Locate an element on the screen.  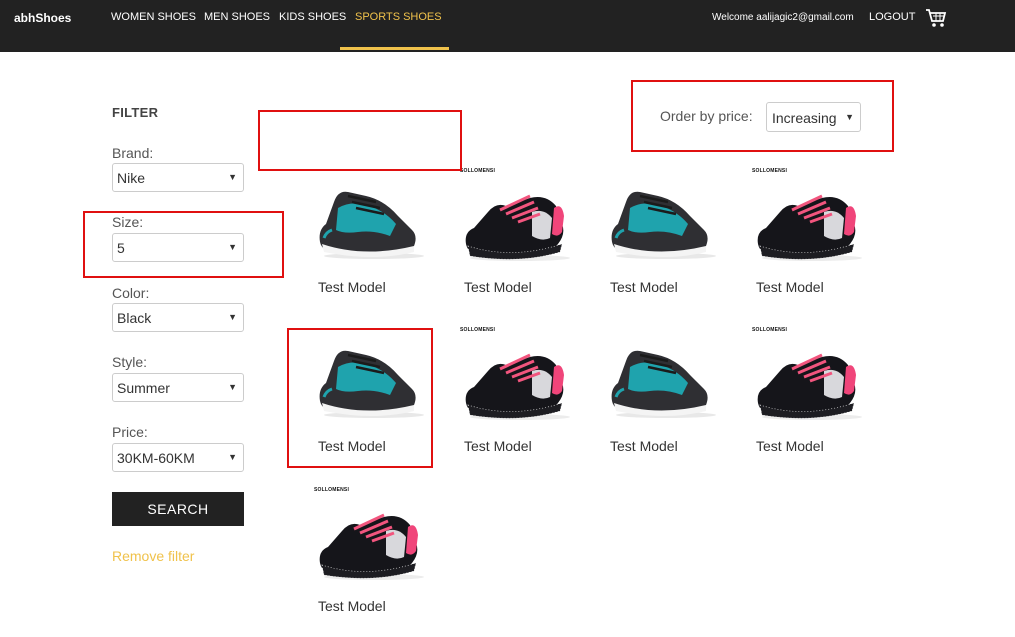
color-select-value: Black is located at coordinates (134, 318).